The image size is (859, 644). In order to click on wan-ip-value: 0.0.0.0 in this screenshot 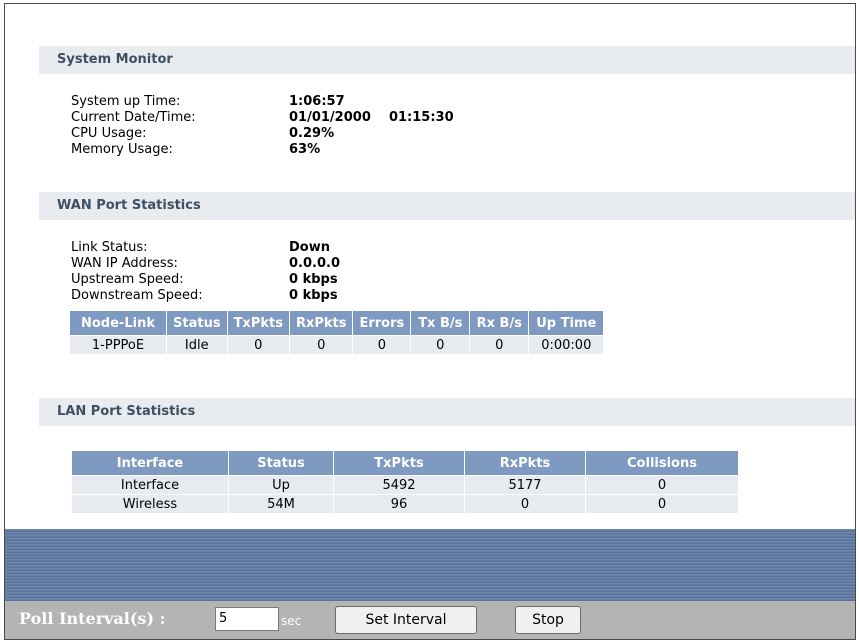, I will do `click(314, 263)`.